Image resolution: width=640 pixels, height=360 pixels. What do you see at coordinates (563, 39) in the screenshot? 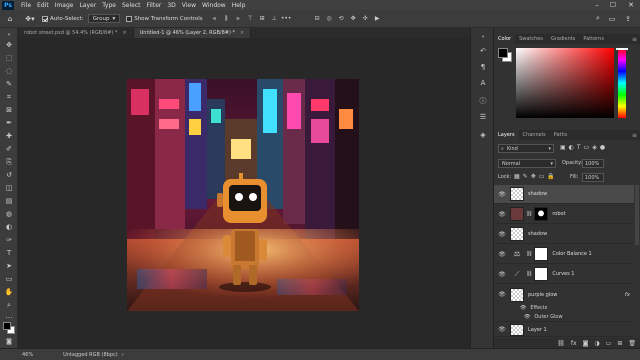
I see `tab-gradients: Gradients` at bounding box center [563, 39].